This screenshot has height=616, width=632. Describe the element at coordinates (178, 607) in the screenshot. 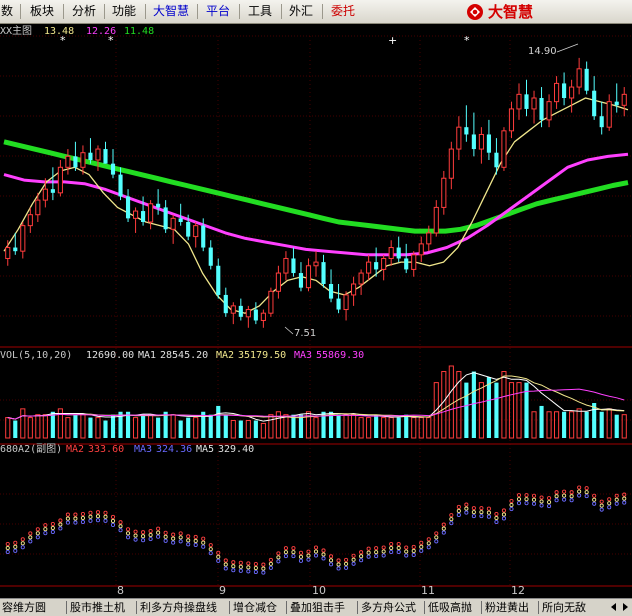

I see `tab-ark-line: 利多方舟操盘线` at that location.